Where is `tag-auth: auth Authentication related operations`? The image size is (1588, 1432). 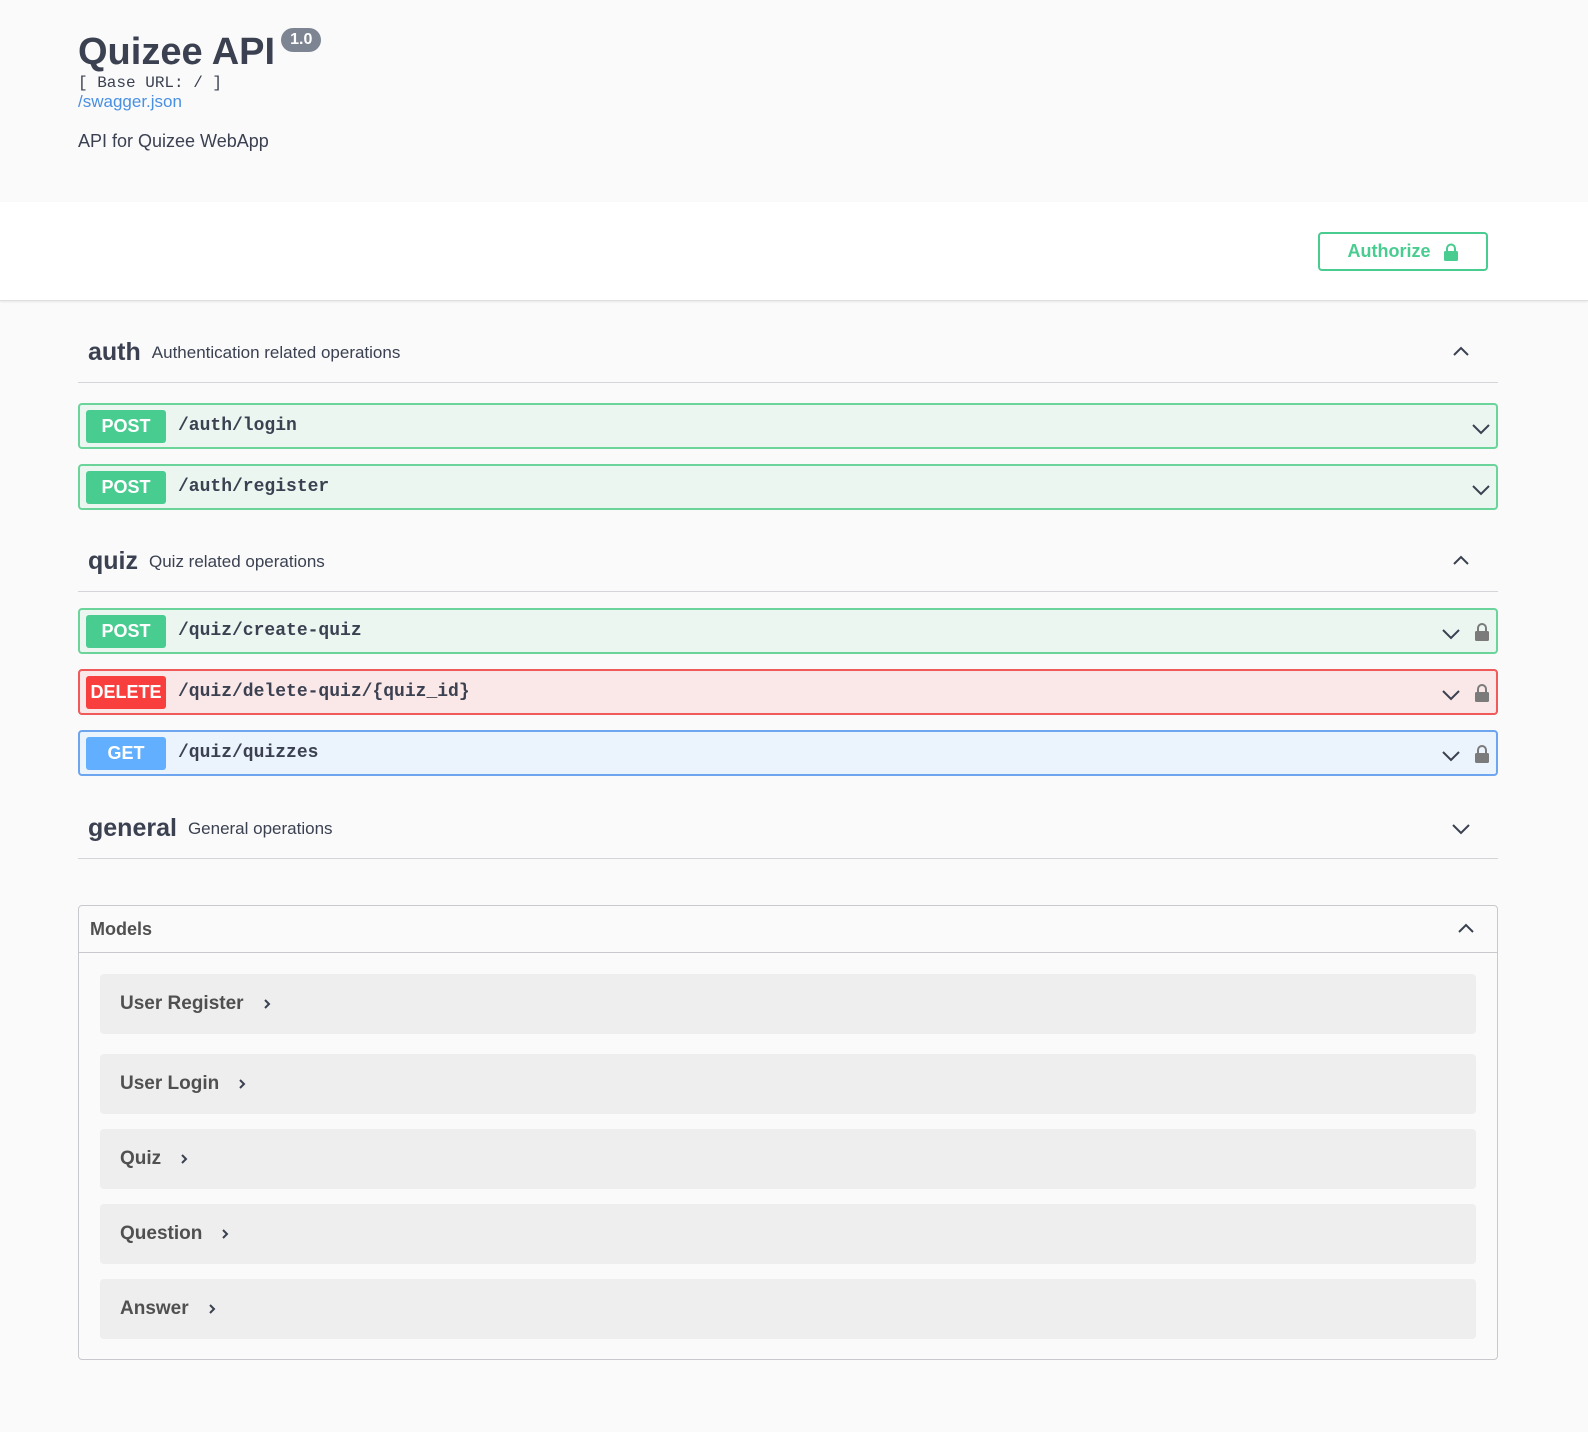 tag-auth: auth Authentication related operations is located at coordinates (788, 353).